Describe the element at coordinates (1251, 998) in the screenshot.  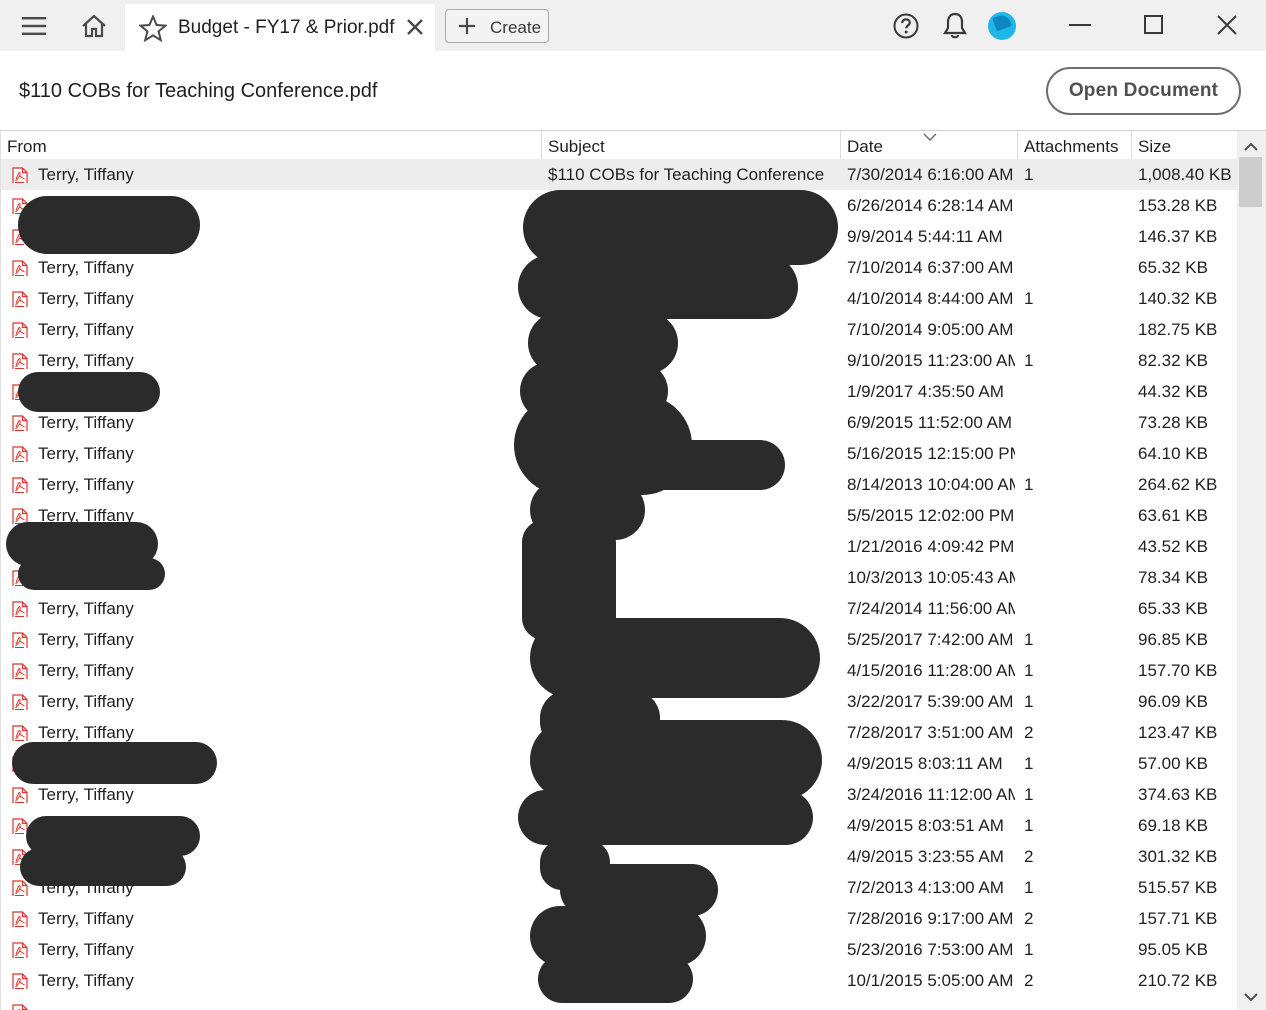
I see `scroll-down-icon` at that location.